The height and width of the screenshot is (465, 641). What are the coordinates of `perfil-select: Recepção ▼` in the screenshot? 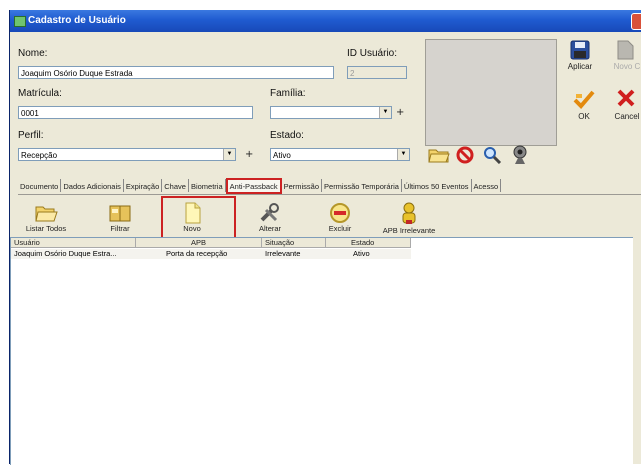 It's located at (127, 154).